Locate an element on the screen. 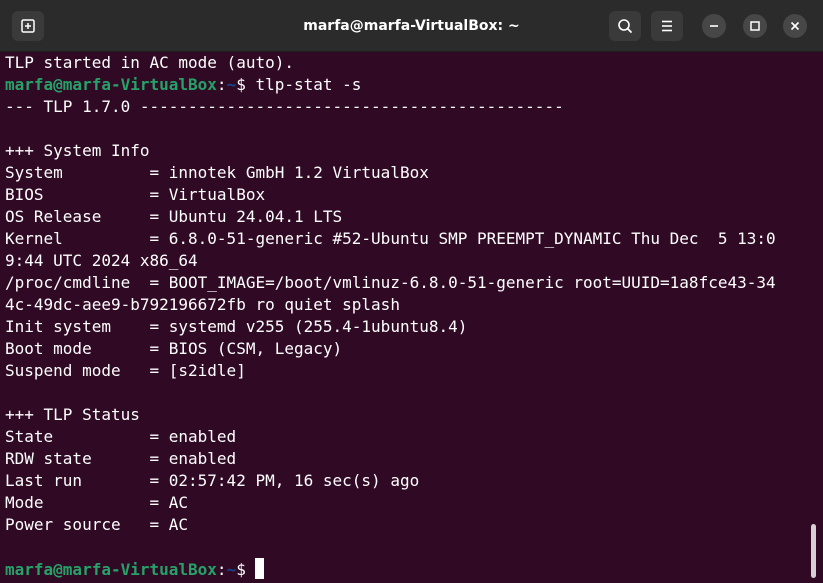  output-line: State = enabled is located at coordinates (121, 436).